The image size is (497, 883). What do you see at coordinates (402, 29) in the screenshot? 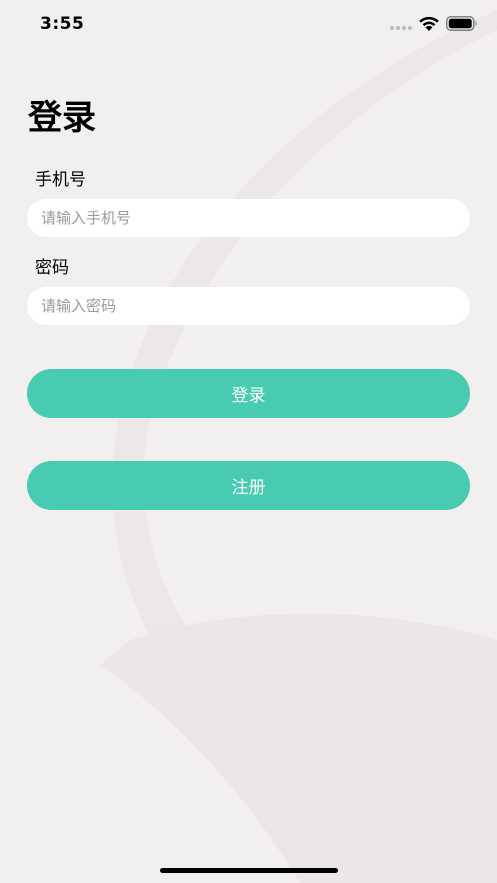
I see `signal-dots-icon` at bounding box center [402, 29].